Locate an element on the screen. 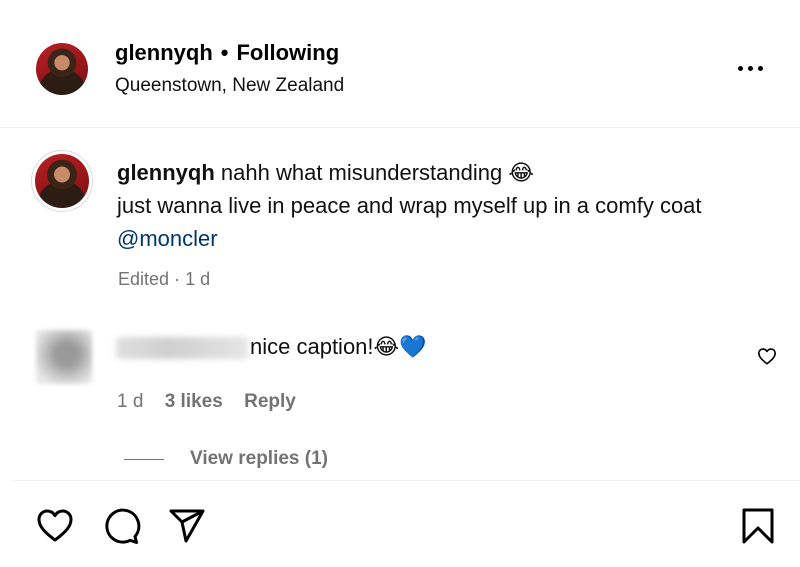 This screenshot has width=800, height=567. header-user-line: glennyqh • Following is located at coordinates (227, 53).